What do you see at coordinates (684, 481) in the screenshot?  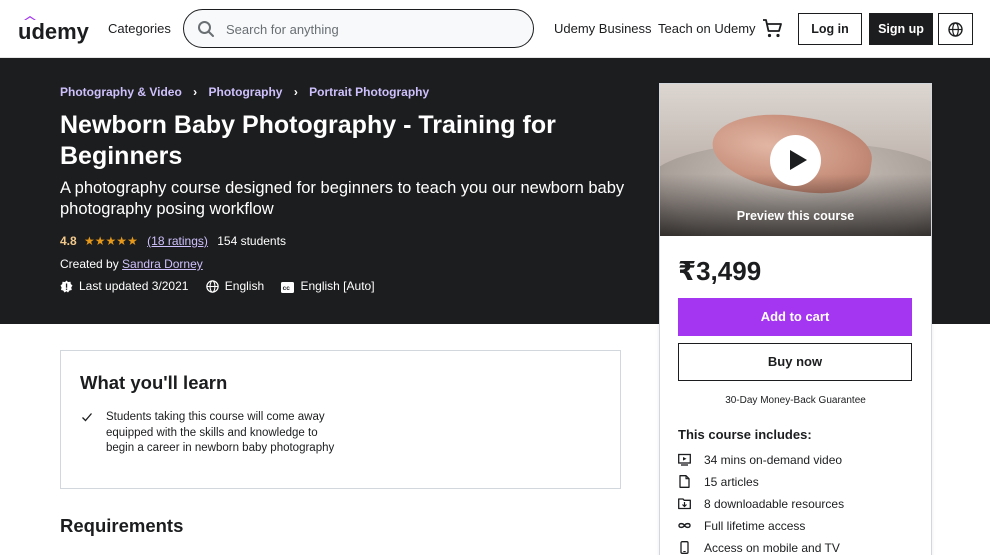 I see `article-icon` at bounding box center [684, 481].